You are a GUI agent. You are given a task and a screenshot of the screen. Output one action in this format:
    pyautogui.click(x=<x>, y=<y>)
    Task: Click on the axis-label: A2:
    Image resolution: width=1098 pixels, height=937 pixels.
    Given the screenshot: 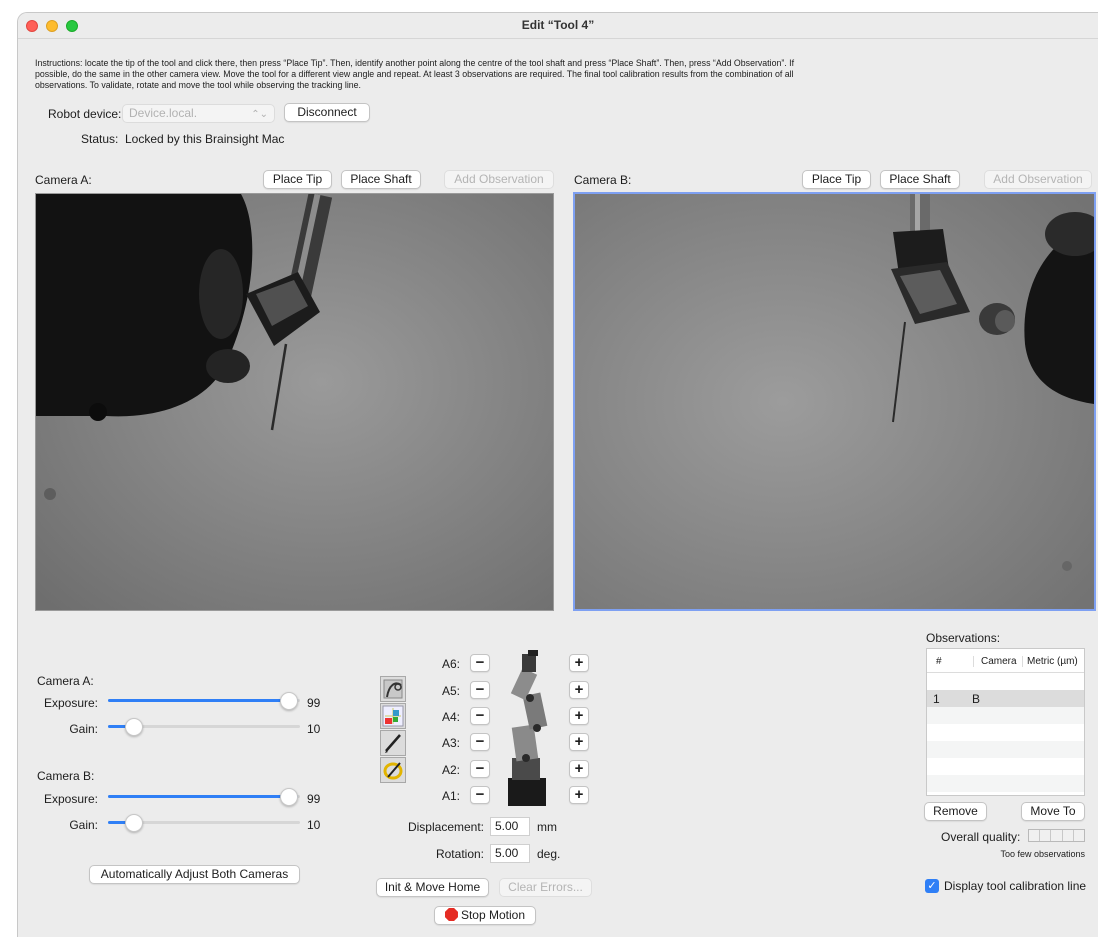 What is the action you would take?
    pyautogui.click(x=450, y=770)
    